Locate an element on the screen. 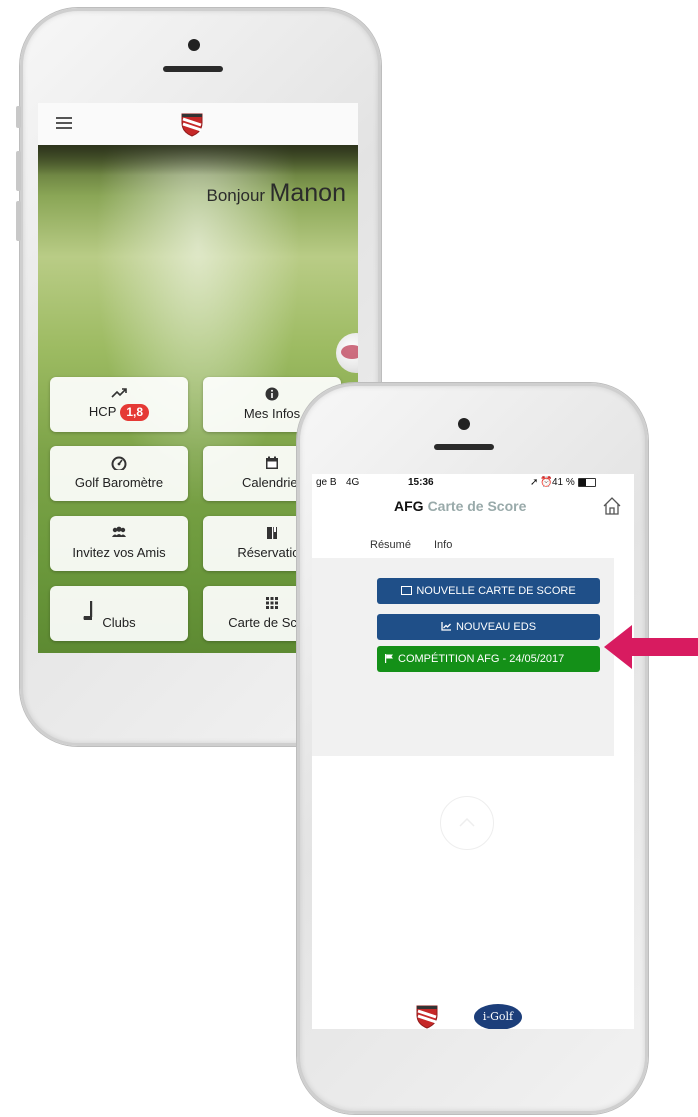 Image resolution: width=698 pixels, height=1117 pixels. speedometer-icon is located at coordinates (119, 464).